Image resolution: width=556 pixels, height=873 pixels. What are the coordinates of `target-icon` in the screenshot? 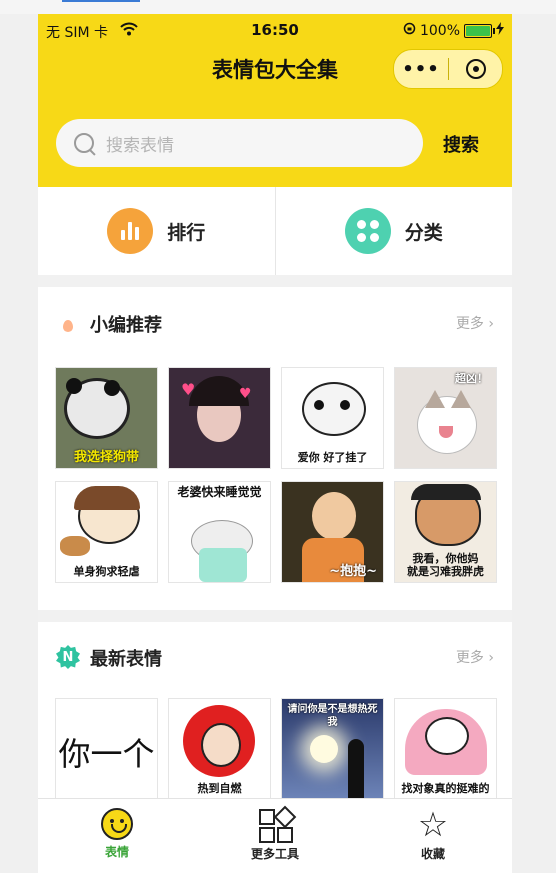 It's located at (475, 69).